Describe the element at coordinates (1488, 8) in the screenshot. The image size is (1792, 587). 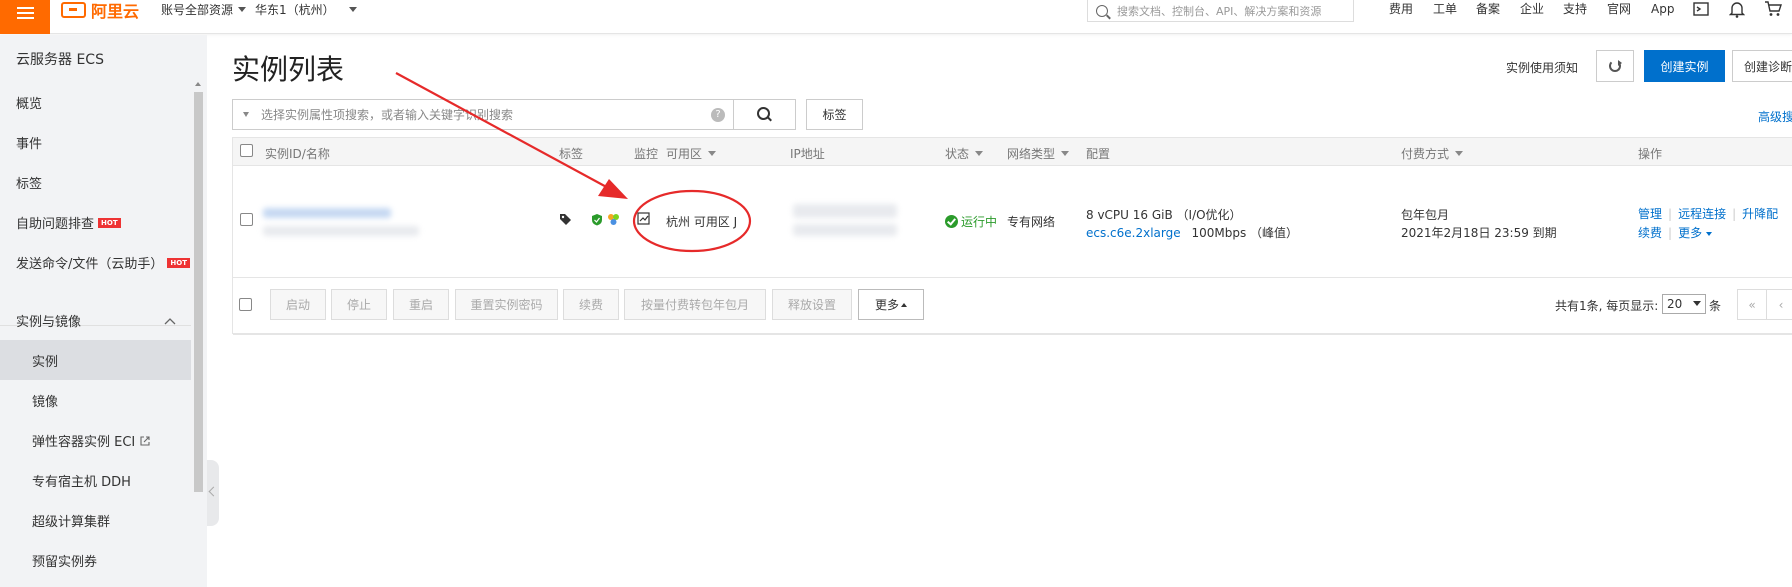
I see `top-link-icp: 备案` at that location.